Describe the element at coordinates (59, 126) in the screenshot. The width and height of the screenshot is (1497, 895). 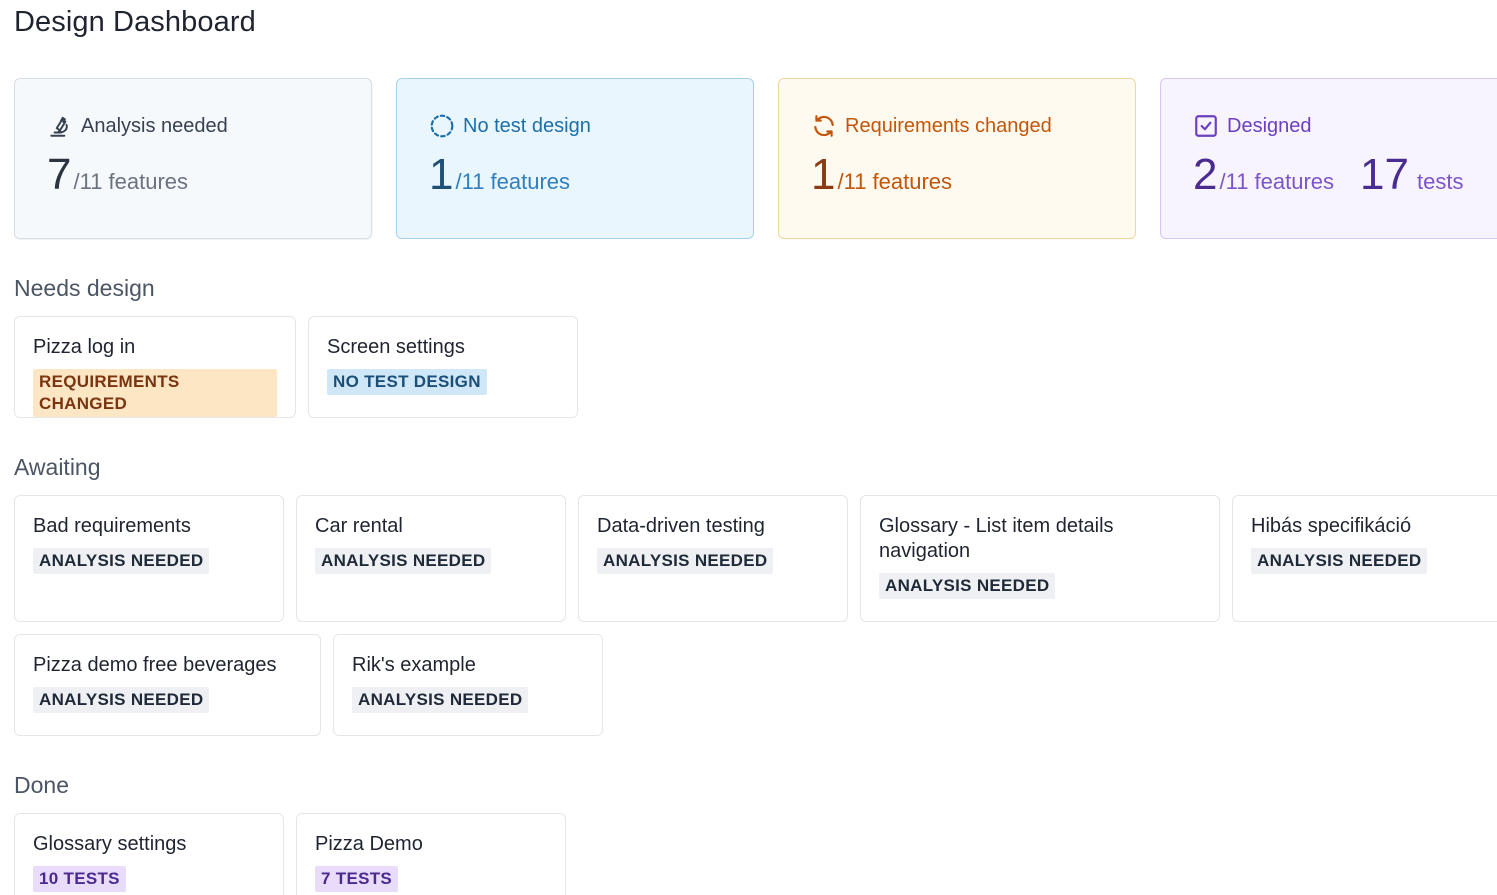
I see `microscope-icon` at that location.